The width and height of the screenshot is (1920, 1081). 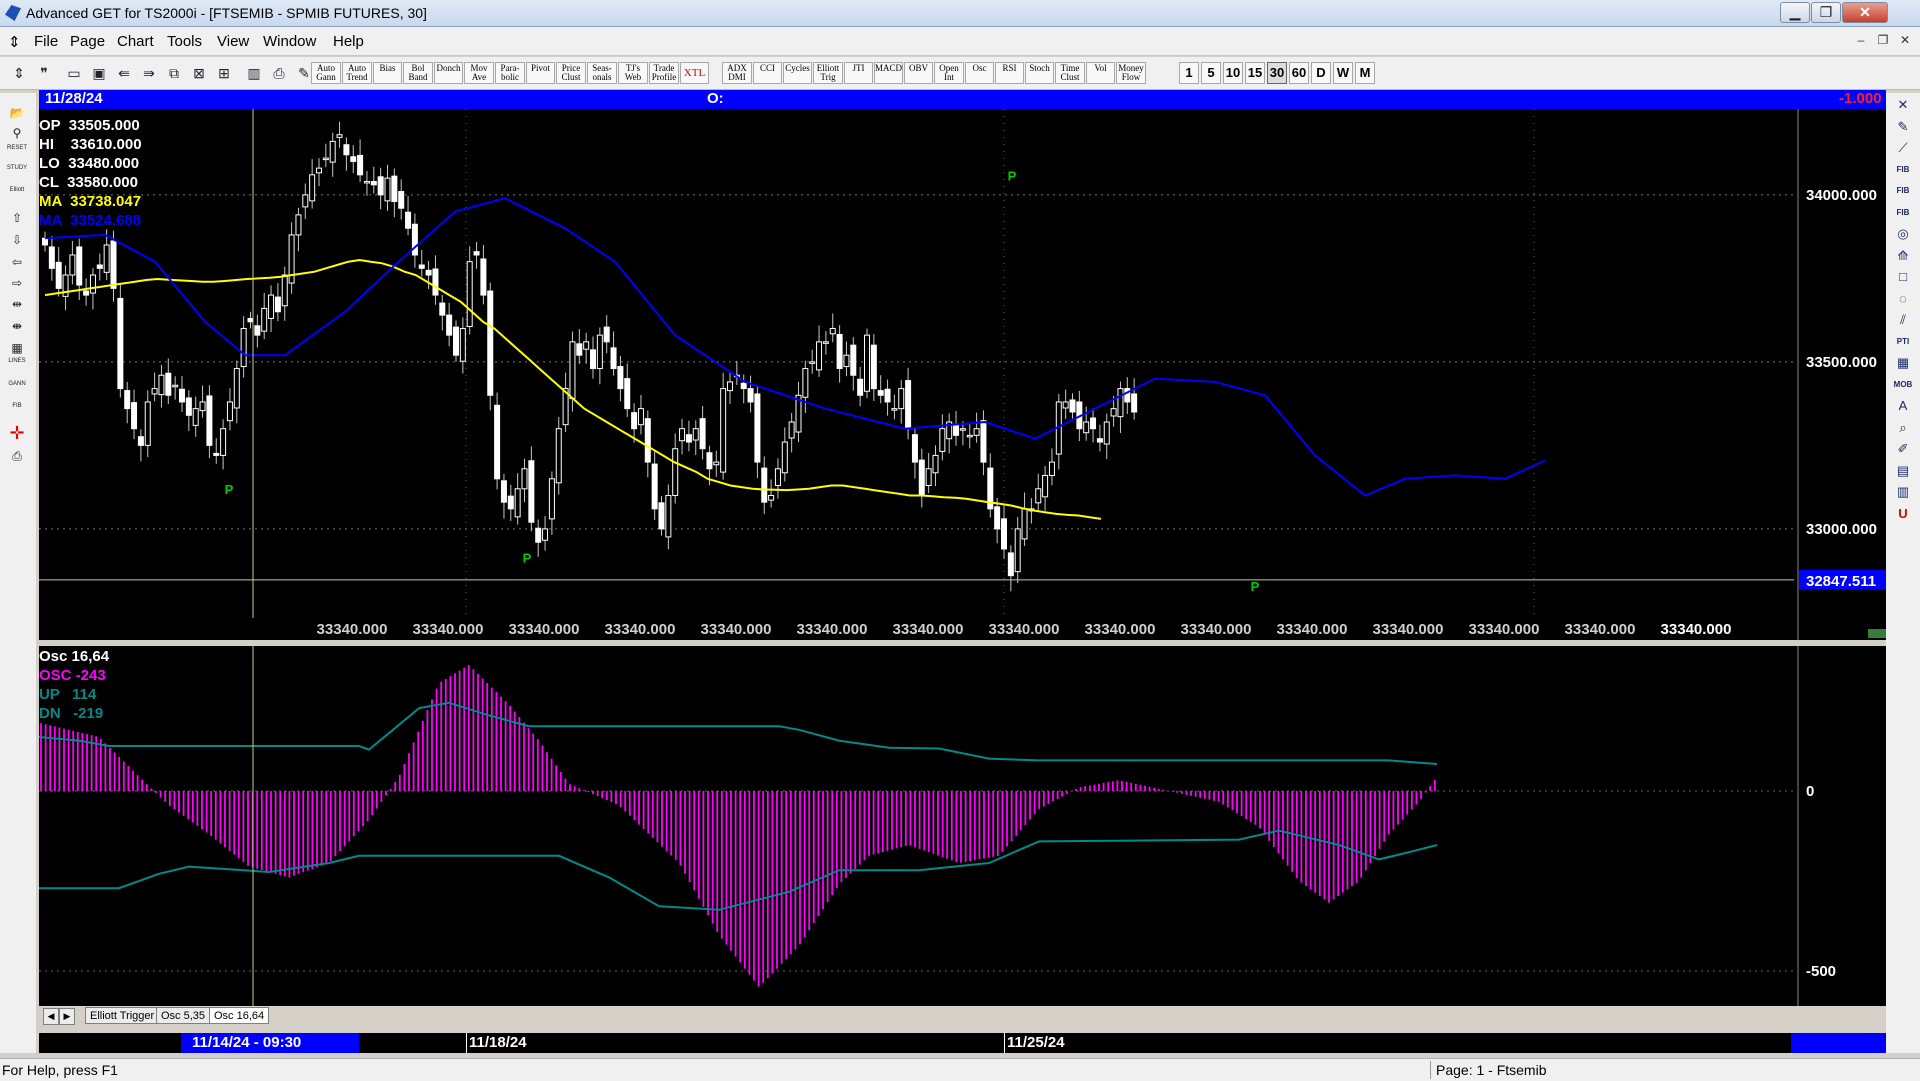 What do you see at coordinates (1131, 73) in the screenshot?
I see `study-button-26: Money Flow` at bounding box center [1131, 73].